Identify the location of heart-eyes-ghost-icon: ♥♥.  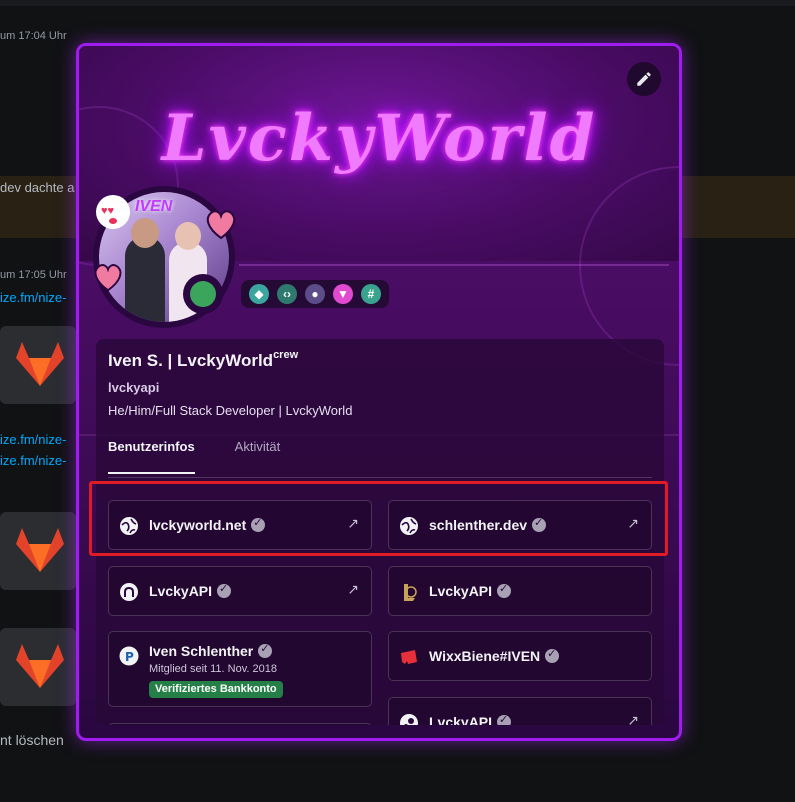
(113, 212).